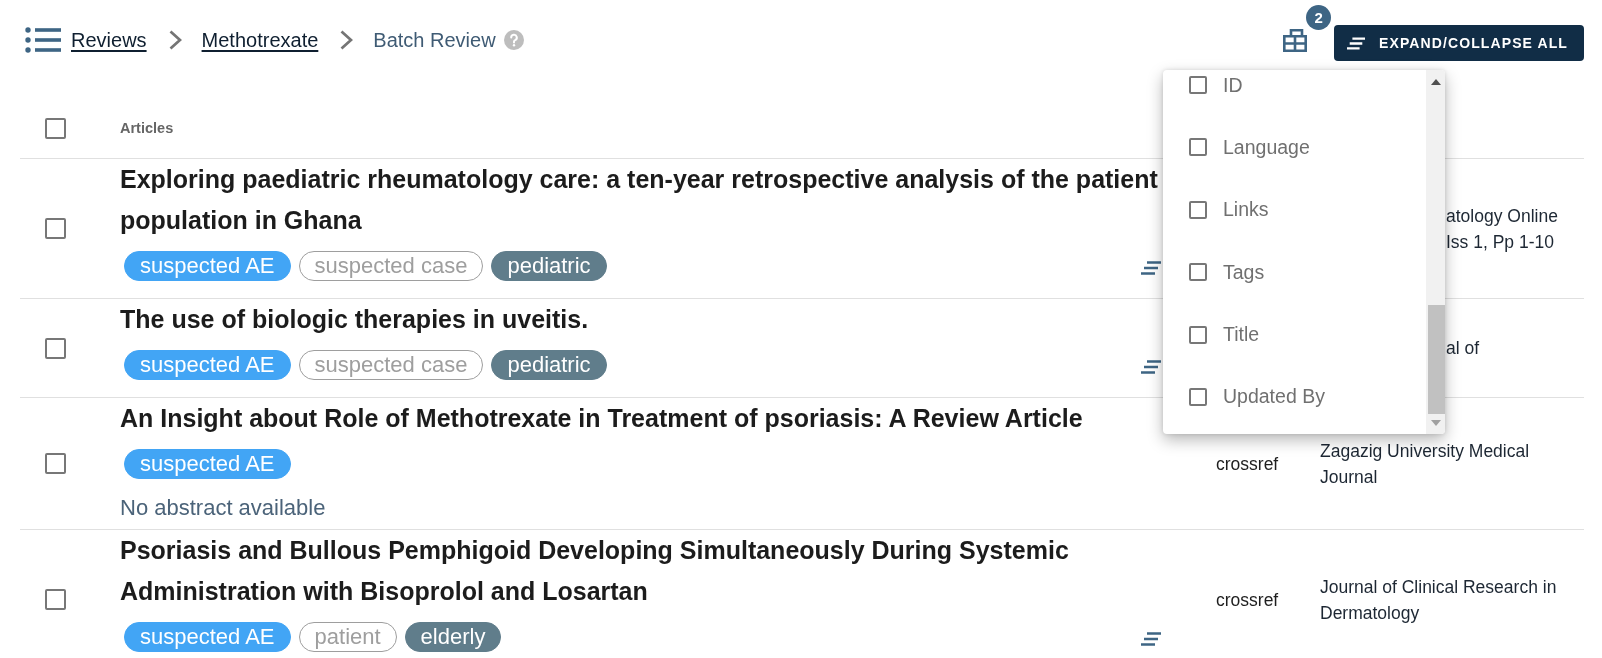 Image resolution: width=1602 pixels, height=658 pixels. Describe the element at coordinates (1319, 17) in the screenshot. I see `count-badge: 2` at that location.